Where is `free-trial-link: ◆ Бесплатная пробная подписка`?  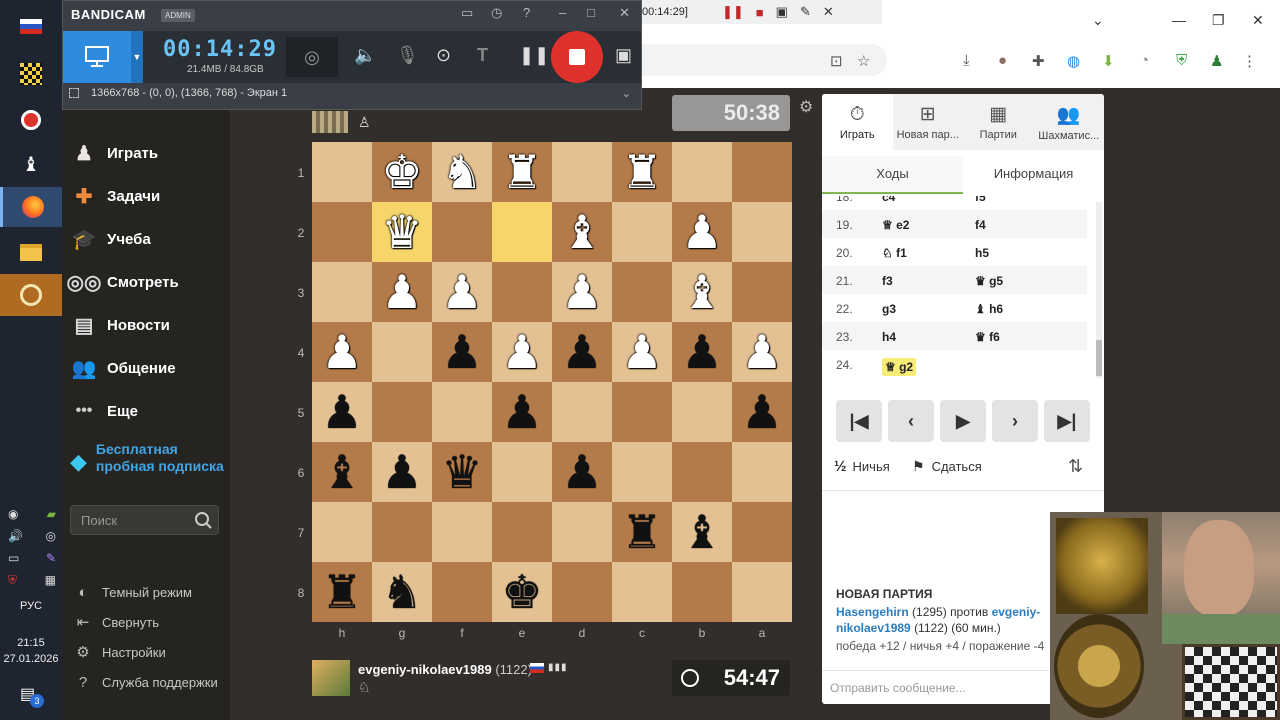 free-trial-link: ◆ Бесплатная пробная подписка is located at coordinates (147, 458).